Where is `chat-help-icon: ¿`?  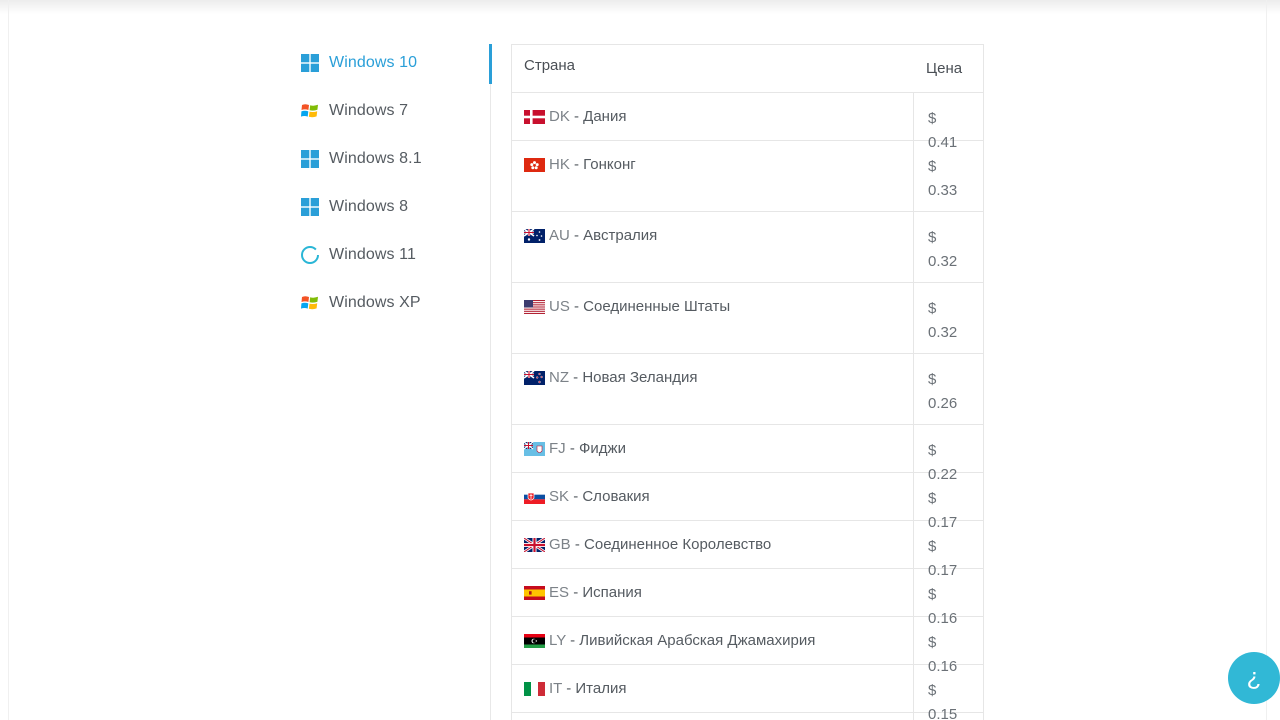
chat-help-icon: ¿ is located at coordinates (1254, 677).